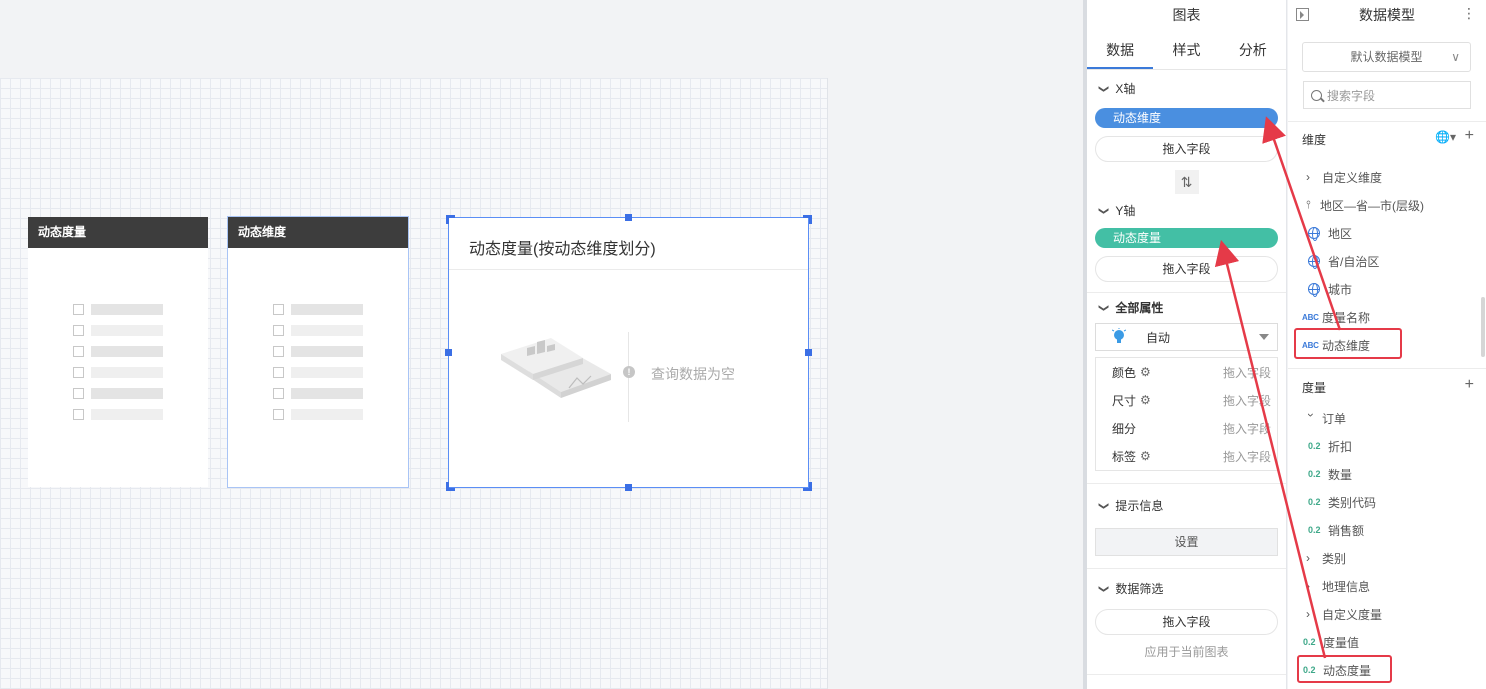 Image resolution: width=1486 pixels, height=689 pixels. What do you see at coordinates (1186, 652) in the screenshot?
I see `apply-scope-text: 应用于当前图表` at bounding box center [1186, 652].